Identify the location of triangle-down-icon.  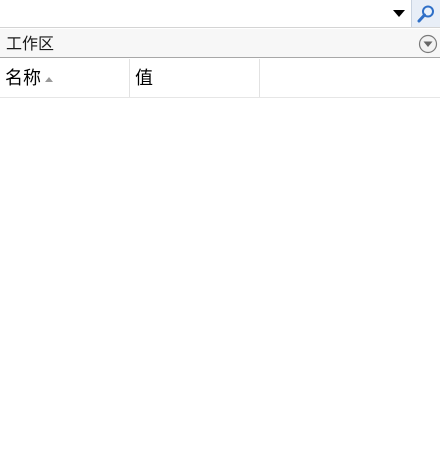
(399, 13).